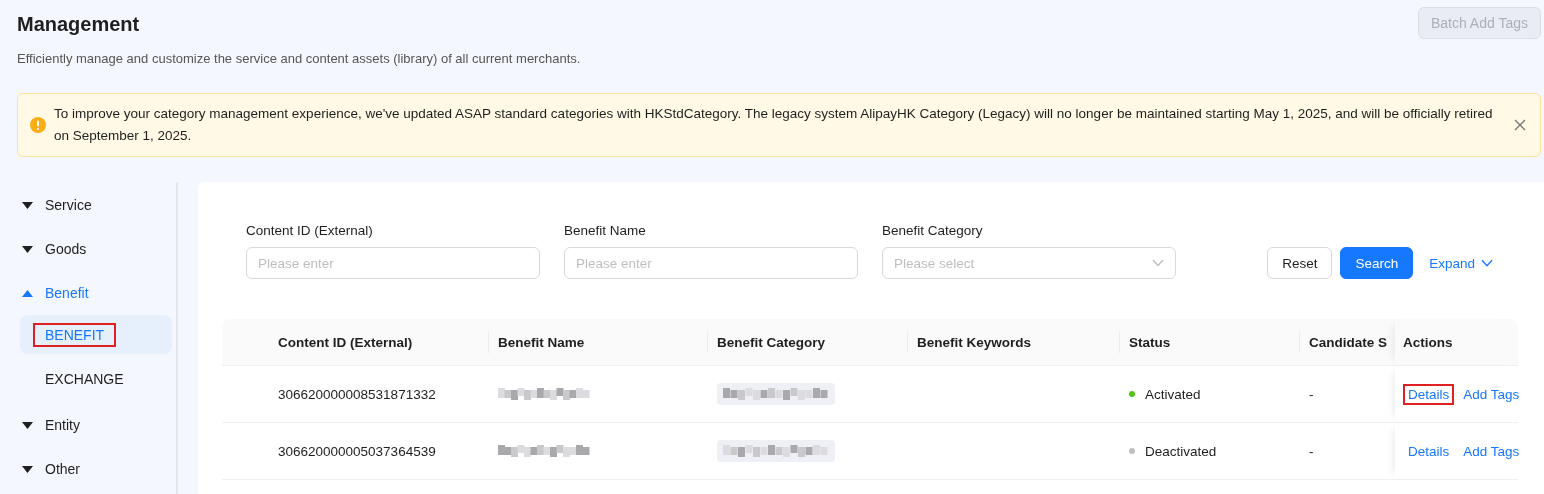  Describe the element at coordinates (597, 342) in the screenshot. I see `column-header: Benefit Name` at that location.